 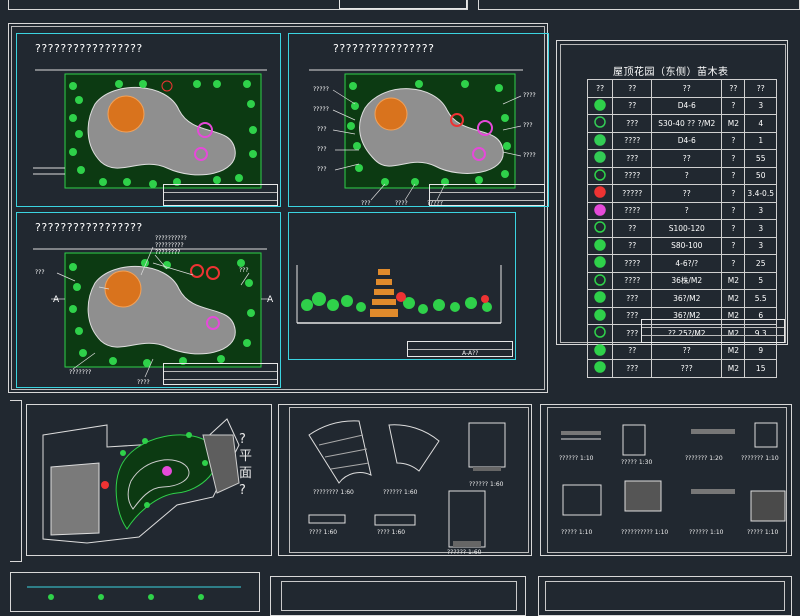 What do you see at coordinates (681, 298) in the screenshot?
I see `tree-table-row: ??? 36?/M2 M2 5.5` at bounding box center [681, 298].